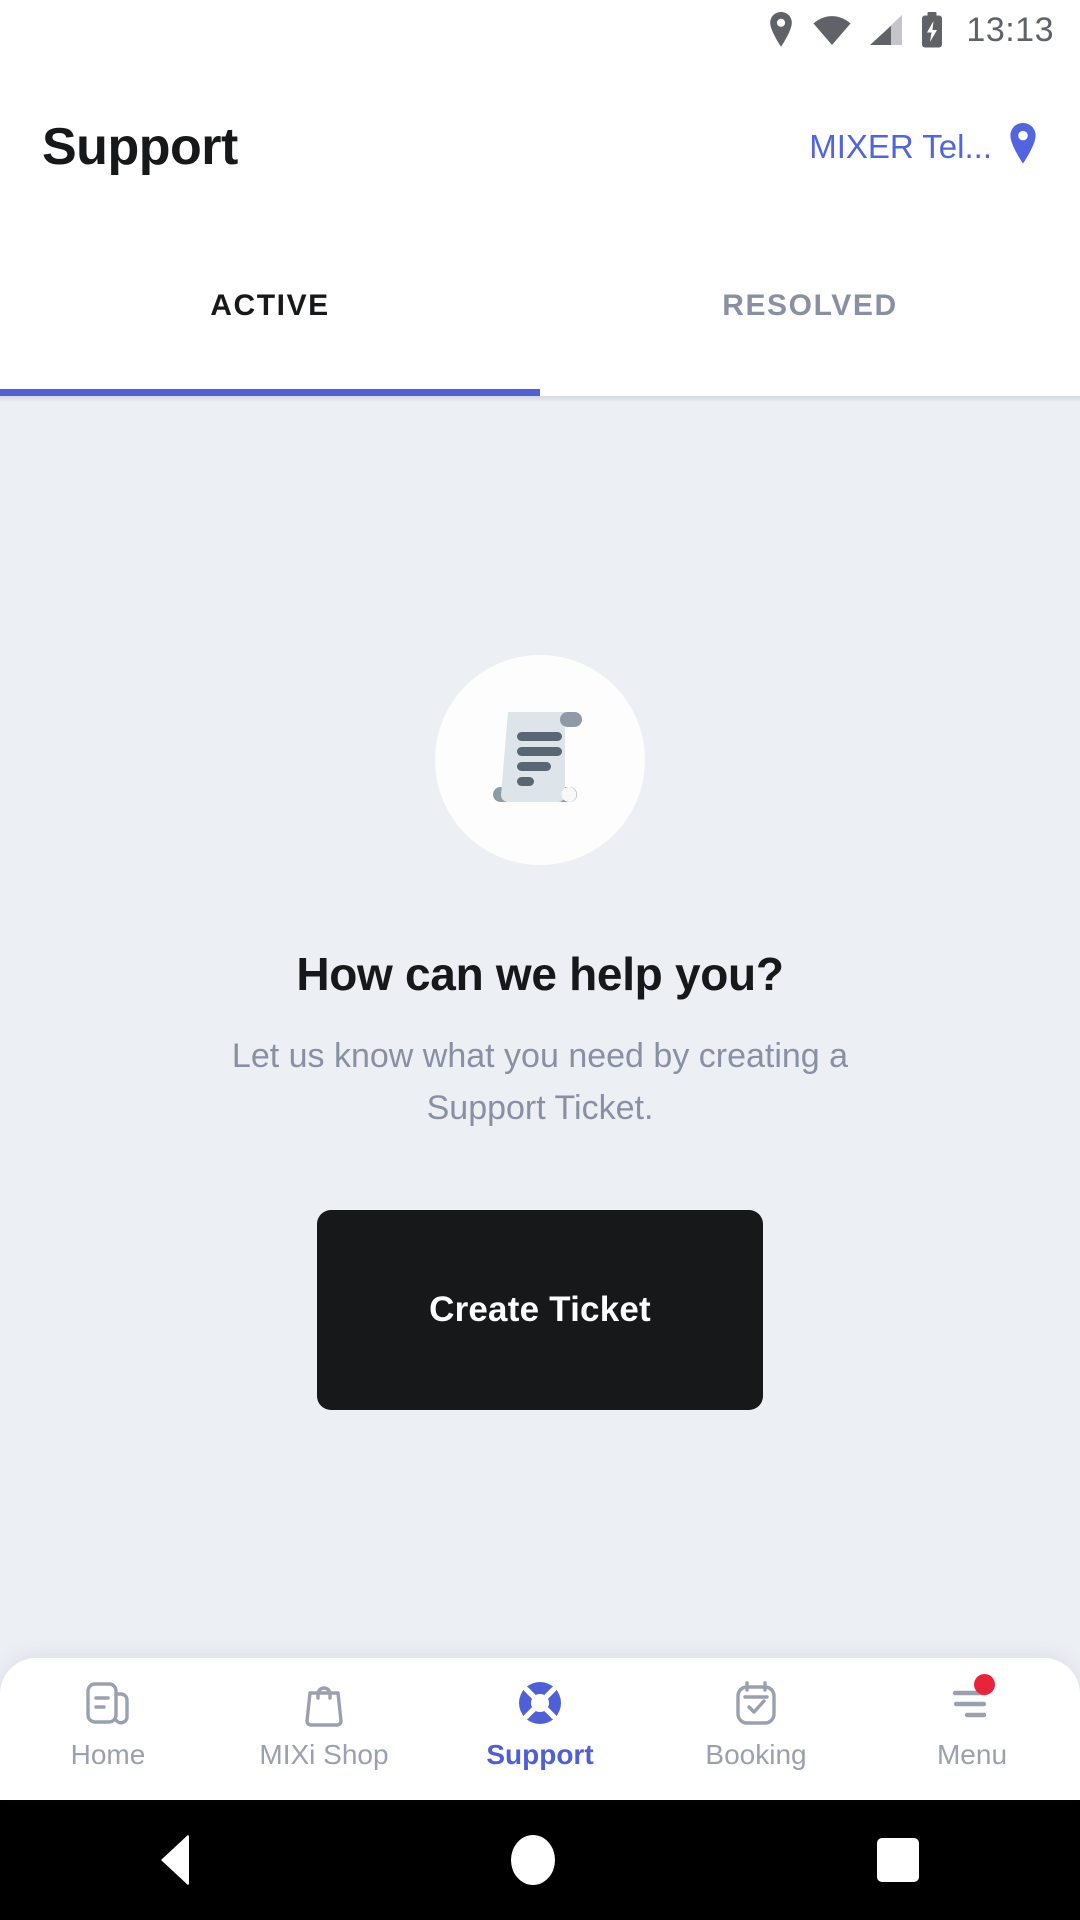 The height and width of the screenshot is (1920, 1080). I want to click on bottom-navigation-bar: Home MIXi Shop Support Booking Menu, so click(540, 1729).